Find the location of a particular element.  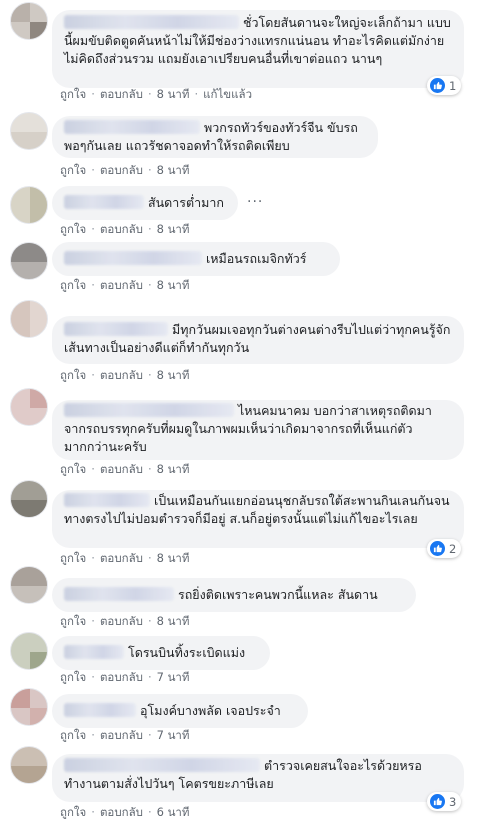

comment-bubble: สันดารต่ำมาก is located at coordinates (145, 203).